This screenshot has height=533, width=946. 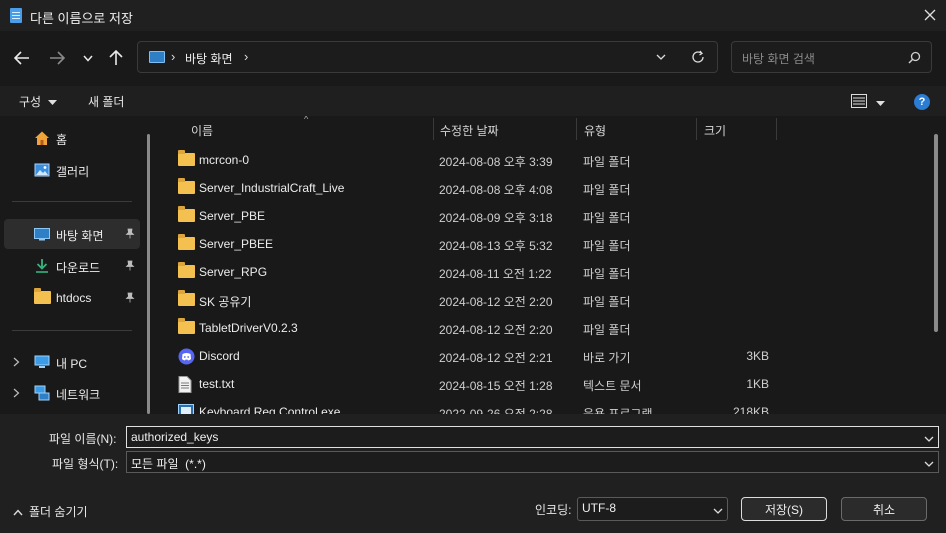 What do you see at coordinates (652, 509) in the screenshot?
I see `encoding-select: UTF-8` at bounding box center [652, 509].